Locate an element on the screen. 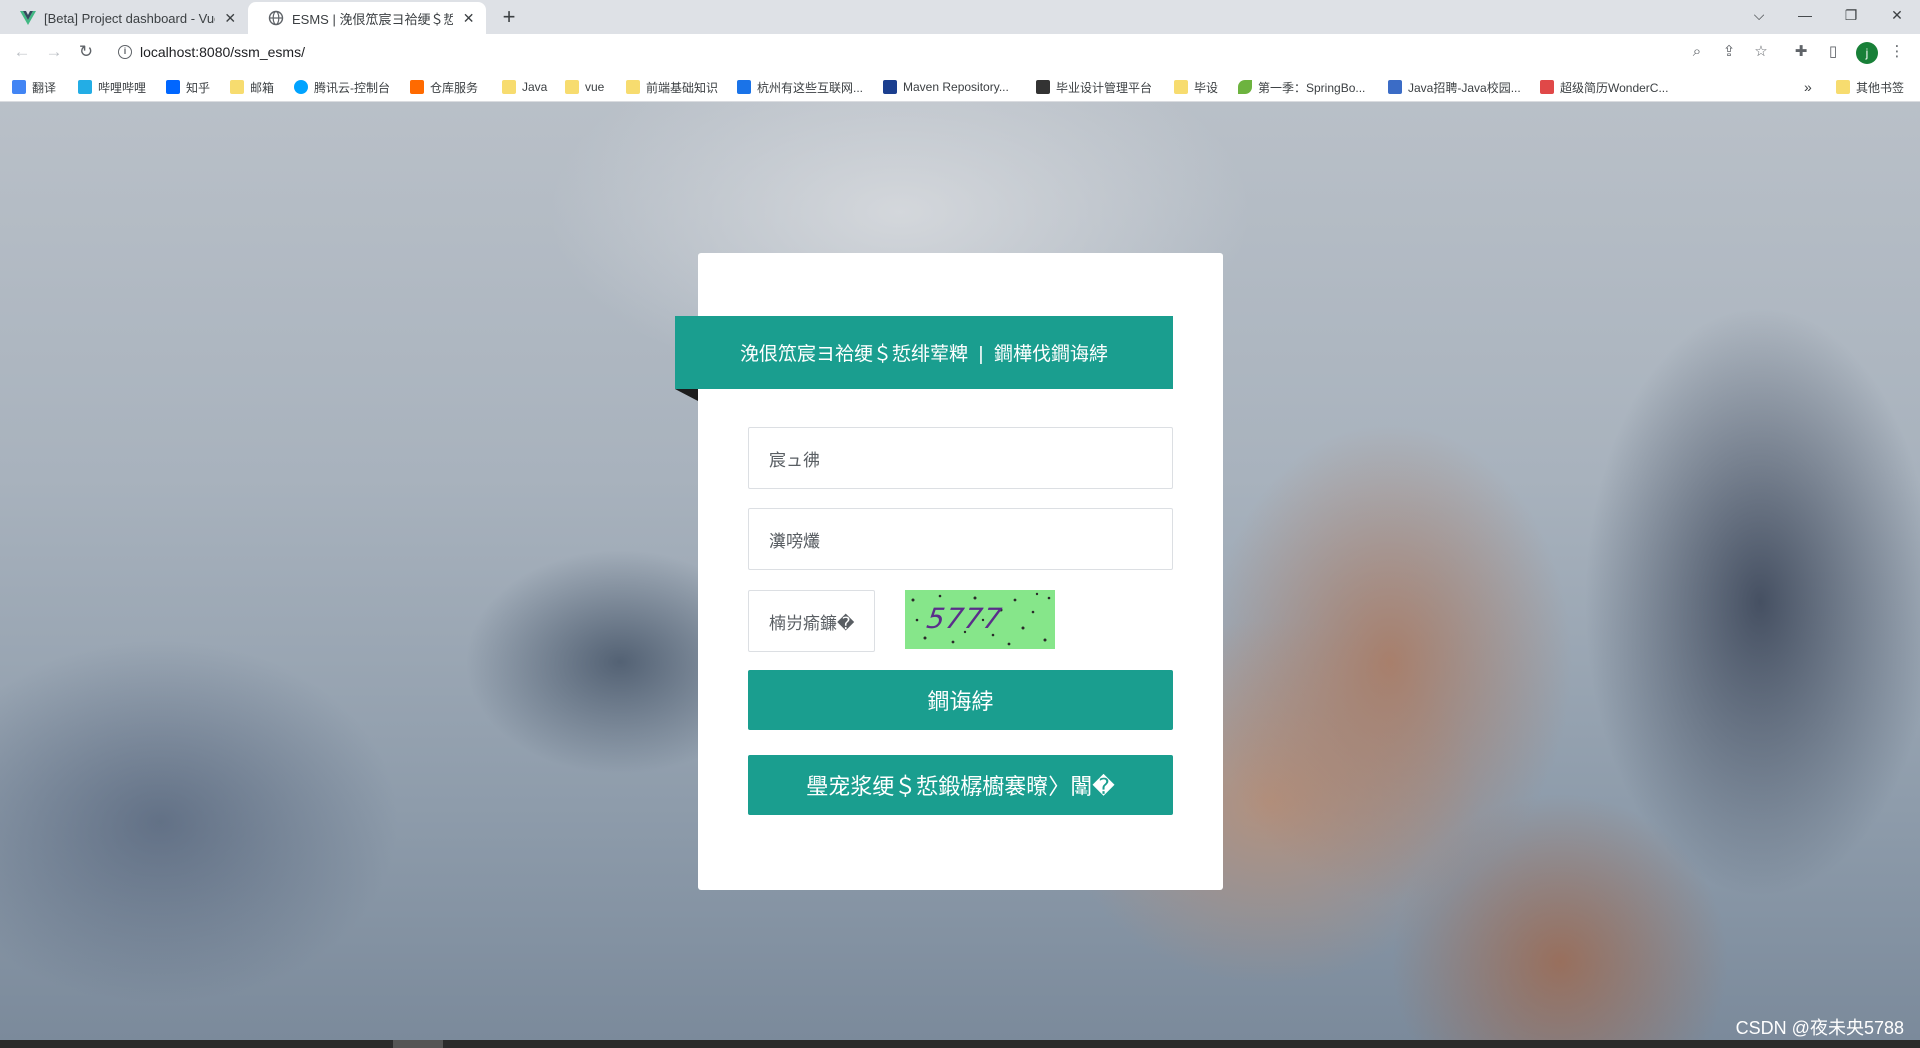 The width and height of the screenshot is (1920, 1048). zhihu-icon is located at coordinates (173, 87).